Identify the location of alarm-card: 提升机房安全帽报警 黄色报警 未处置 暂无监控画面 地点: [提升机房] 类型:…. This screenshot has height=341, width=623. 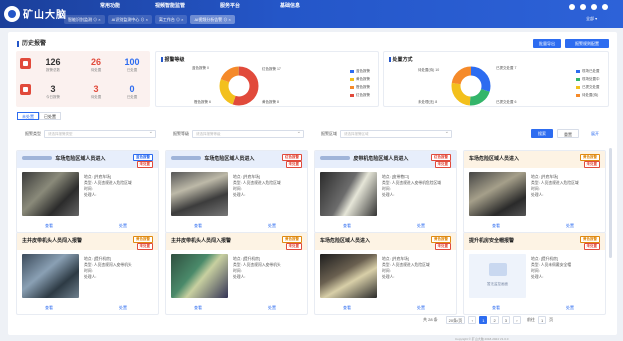
(534, 273).